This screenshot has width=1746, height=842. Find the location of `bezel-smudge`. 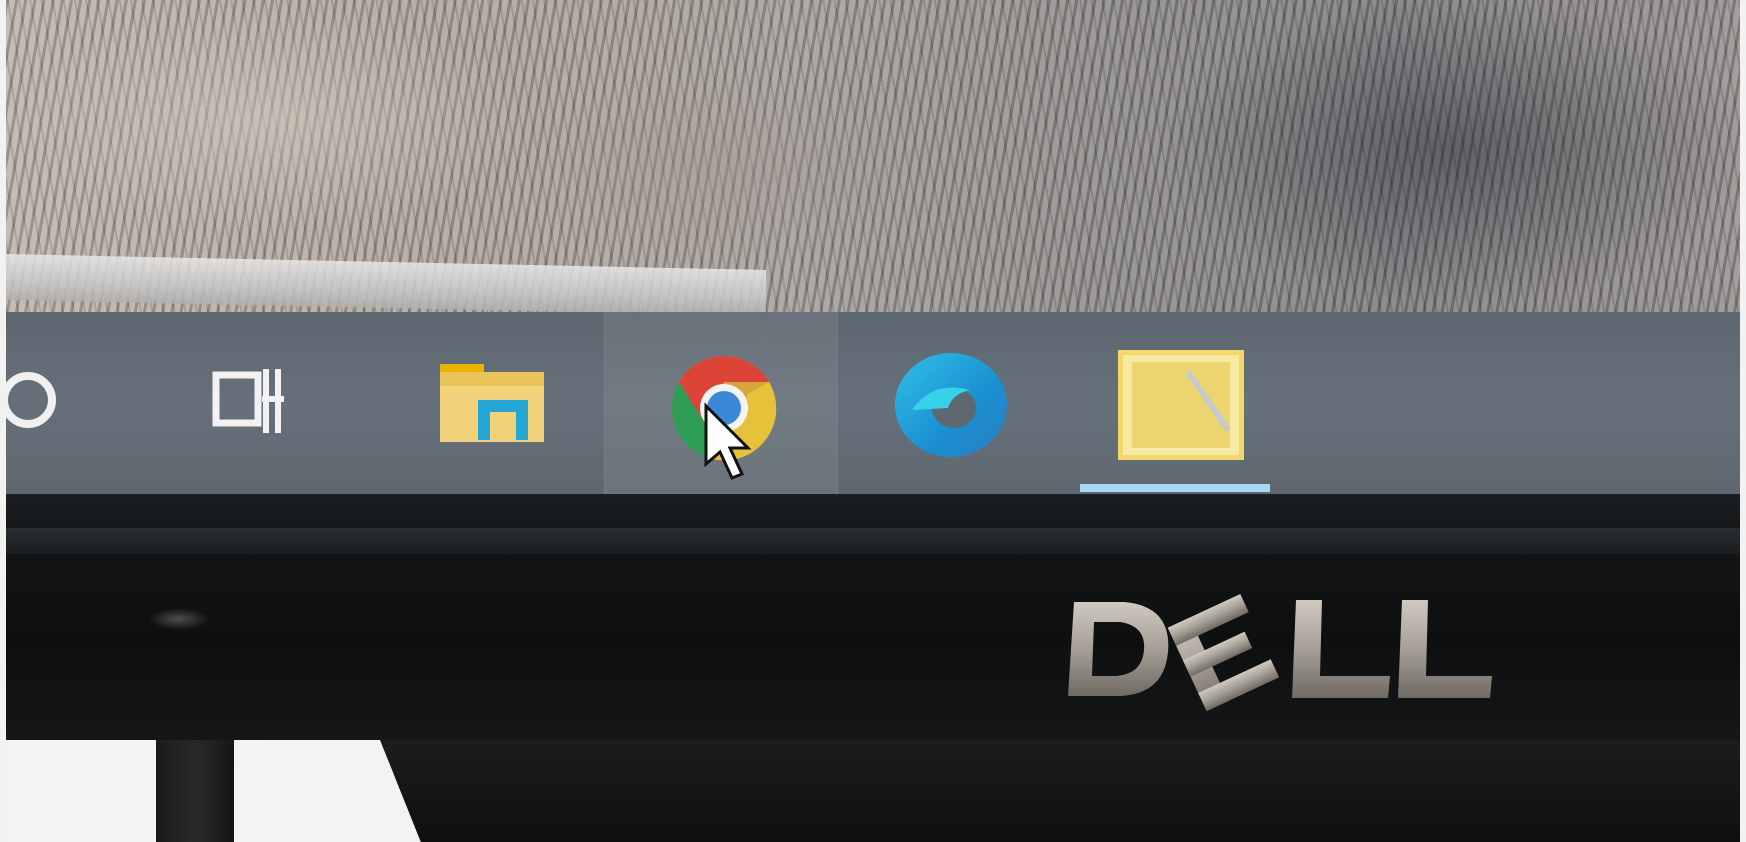

bezel-smudge is located at coordinates (179, 619).